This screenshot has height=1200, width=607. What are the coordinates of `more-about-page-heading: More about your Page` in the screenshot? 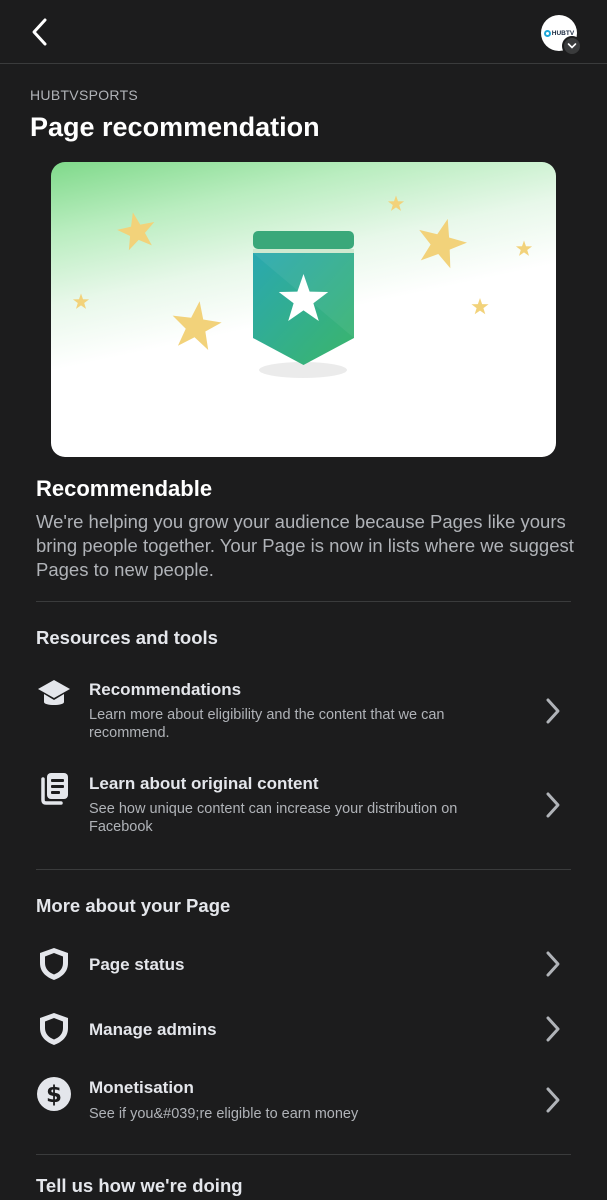 It's located at (133, 905).